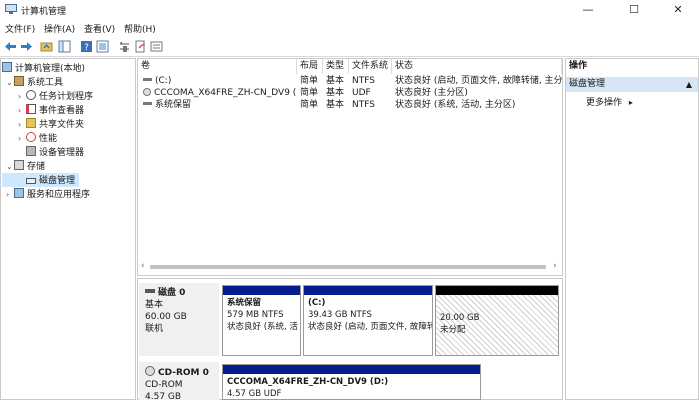 This screenshot has height=400, width=699. Describe the element at coordinates (124, 46) in the screenshot. I see `refresh-icon` at that location.